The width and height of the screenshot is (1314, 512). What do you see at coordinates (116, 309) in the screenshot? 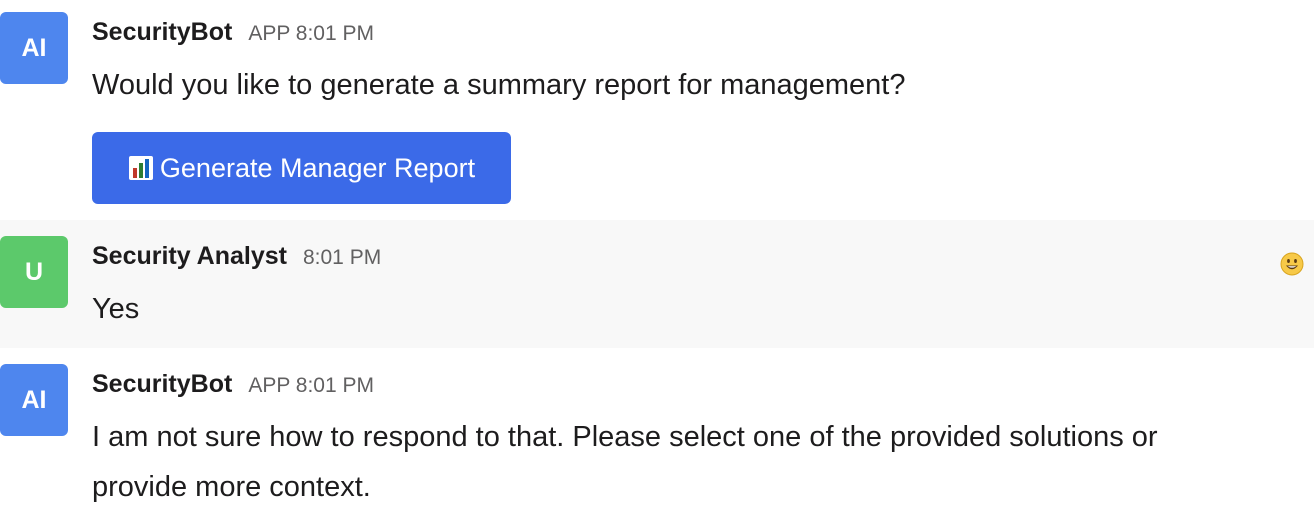
I see `message-text: Yes` at bounding box center [116, 309].